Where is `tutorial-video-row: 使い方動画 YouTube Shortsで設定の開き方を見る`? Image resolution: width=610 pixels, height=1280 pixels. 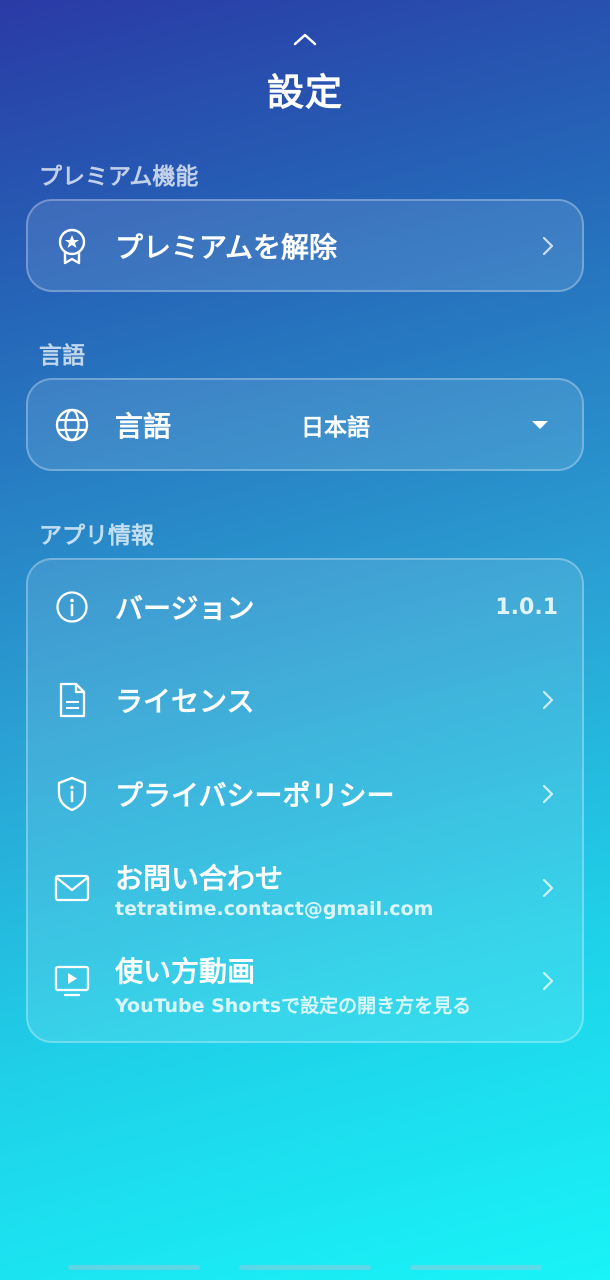
tutorial-video-row: 使い方動画 YouTube Shortsで設定の開き方を見る is located at coordinates (305, 981).